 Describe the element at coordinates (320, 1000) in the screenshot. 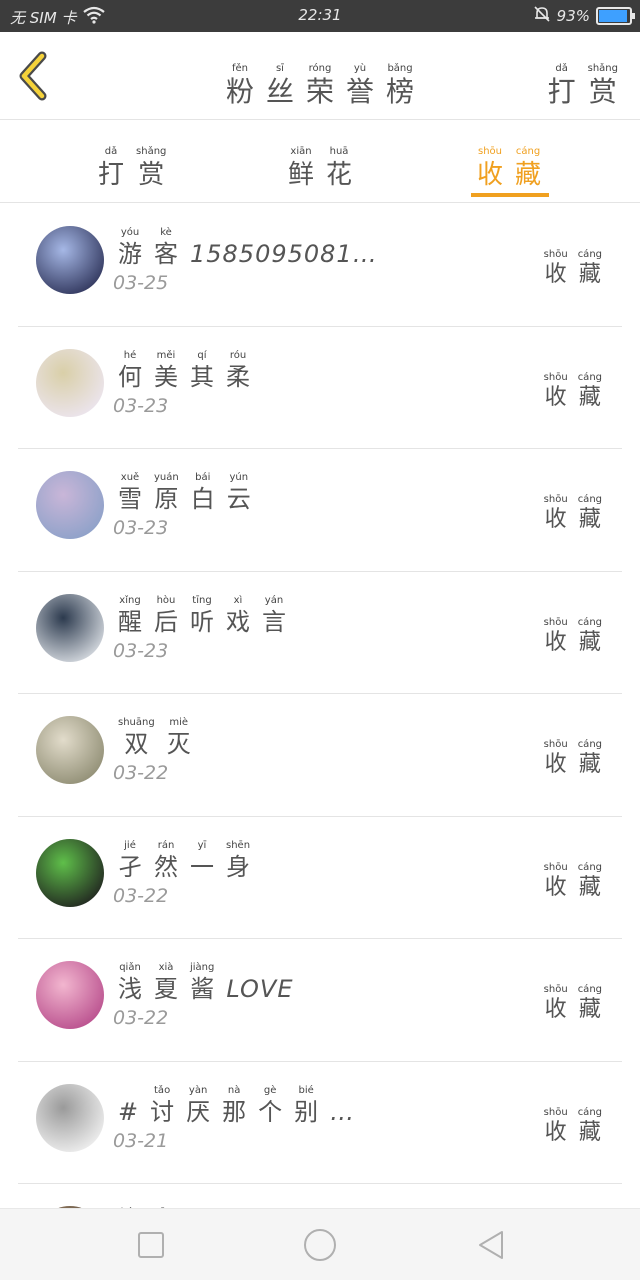

I see `list-item: qiǎn 浅 xià 夏 jiàng 酱 LOVE 03-22 shōu 收 cáng 藏` at that location.